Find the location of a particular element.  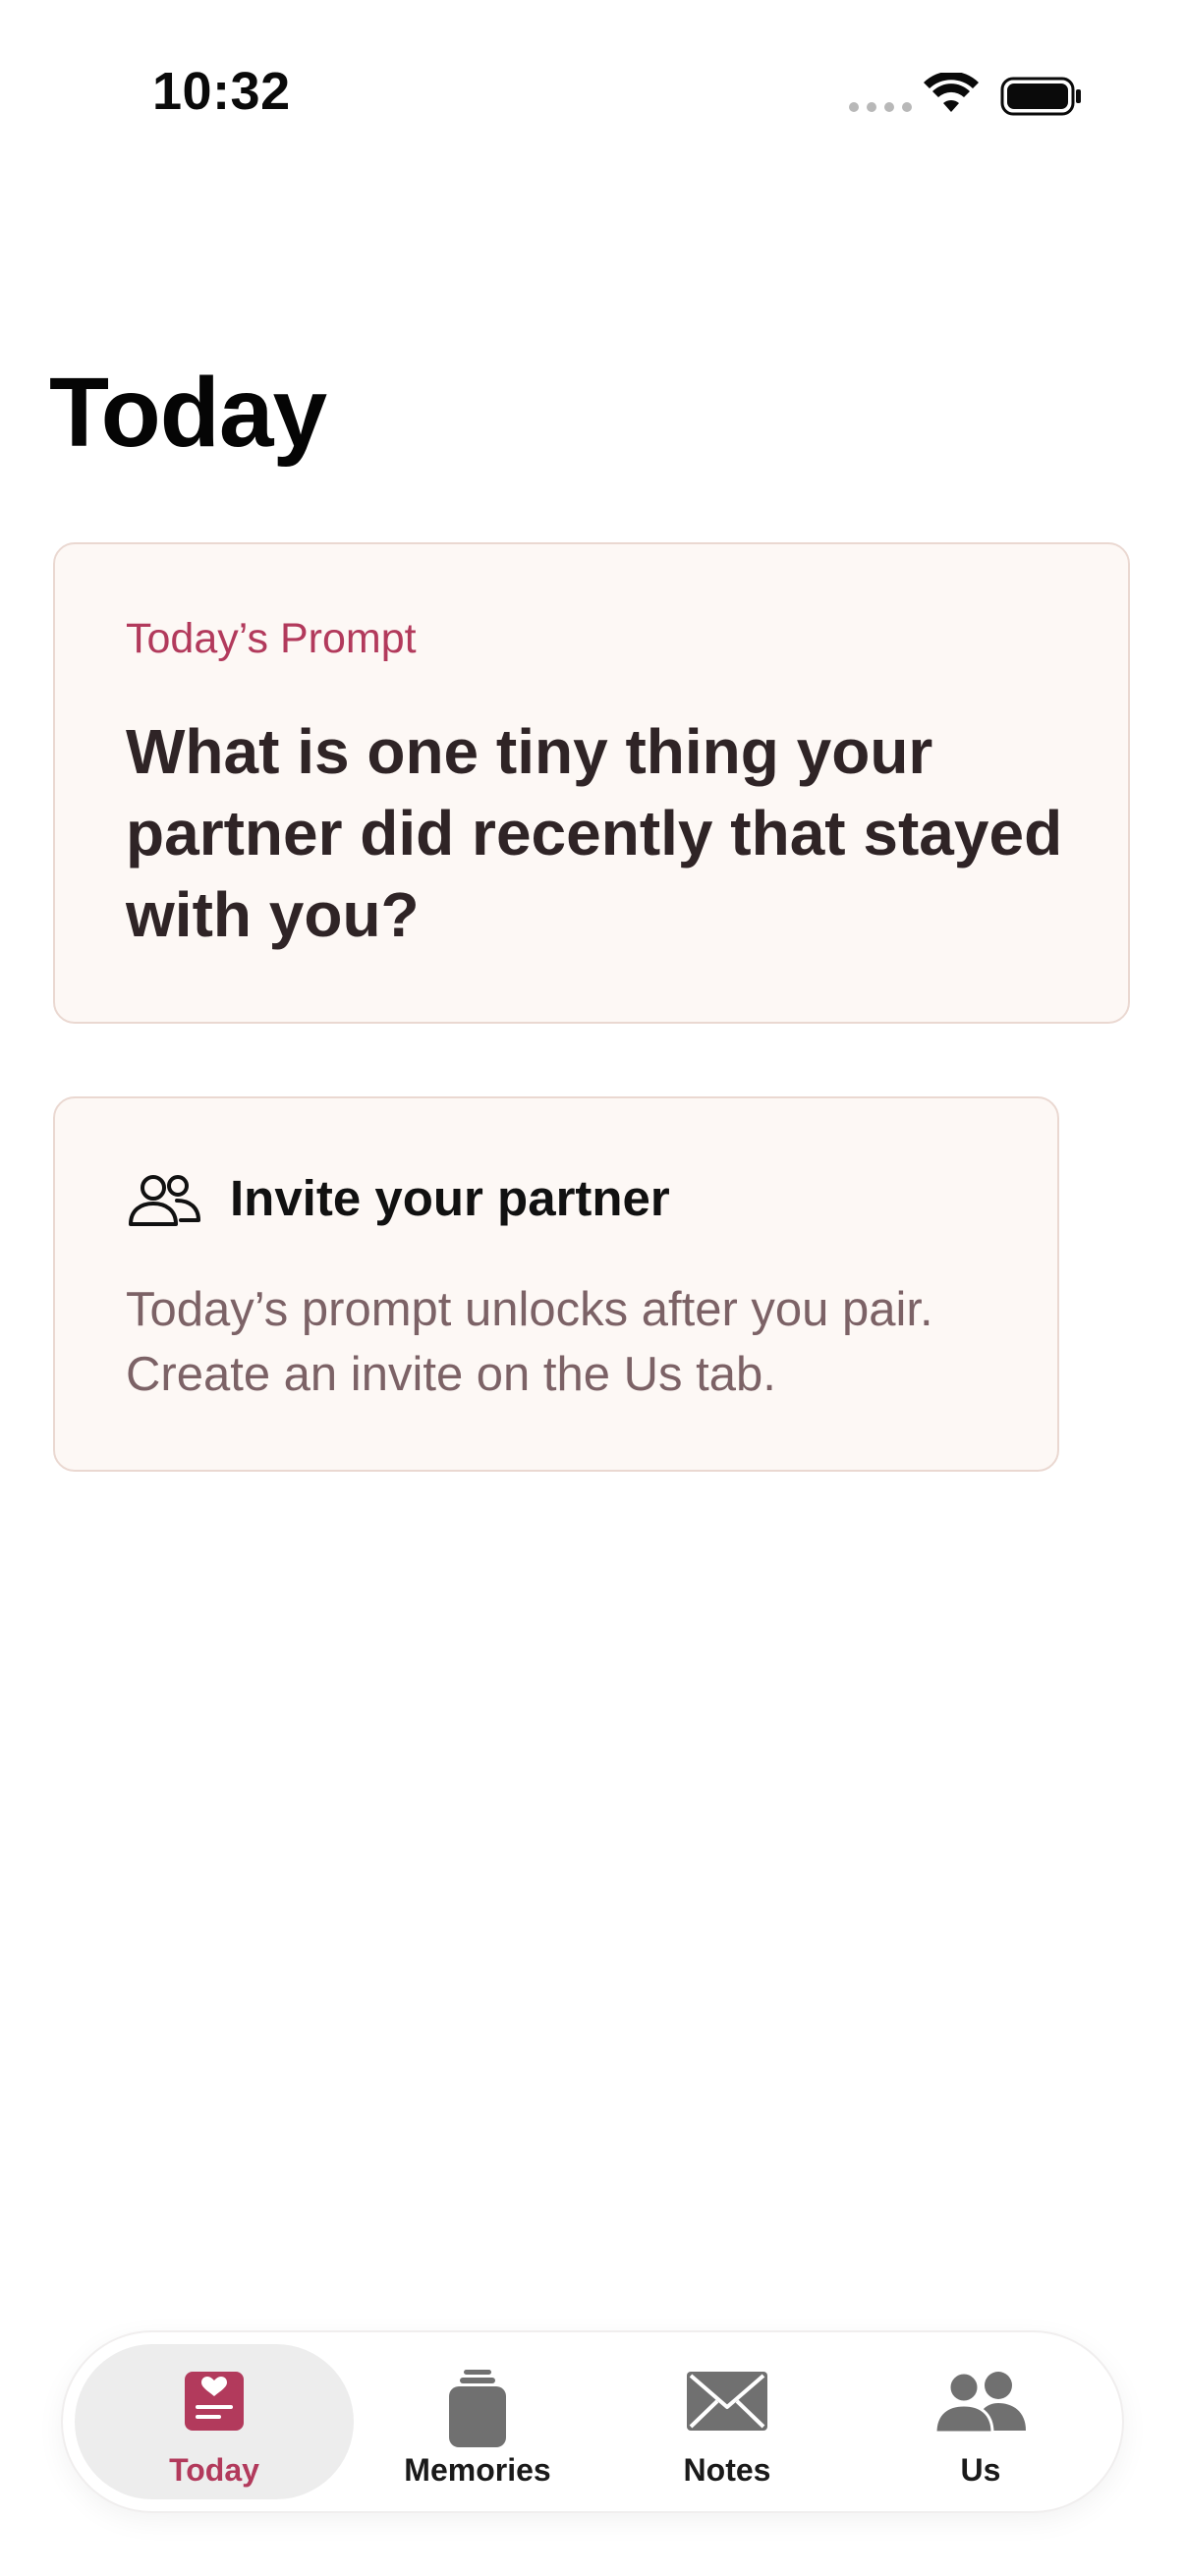

invite-title: Invite your partner is located at coordinates (450, 1198).